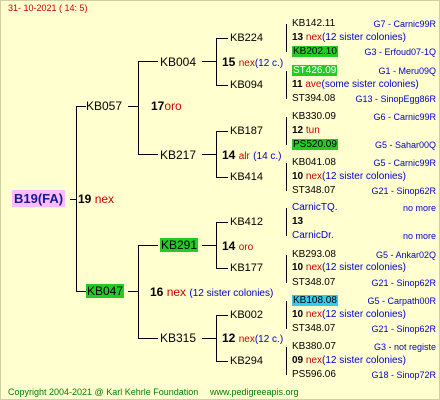 This screenshot has width=440, height=400. Describe the element at coordinates (313, 99) in the screenshot. I see `gen4-name: ST394.08` at that location.